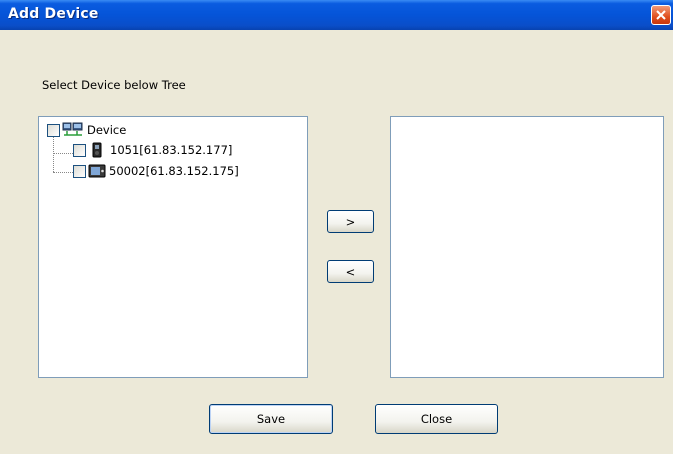 The height and width of the screenshot is (454, 673). What do you see at coordinates (97, 171) in the screenshot?
I see `face-terminal-icon` at bounding box center [97, 171].